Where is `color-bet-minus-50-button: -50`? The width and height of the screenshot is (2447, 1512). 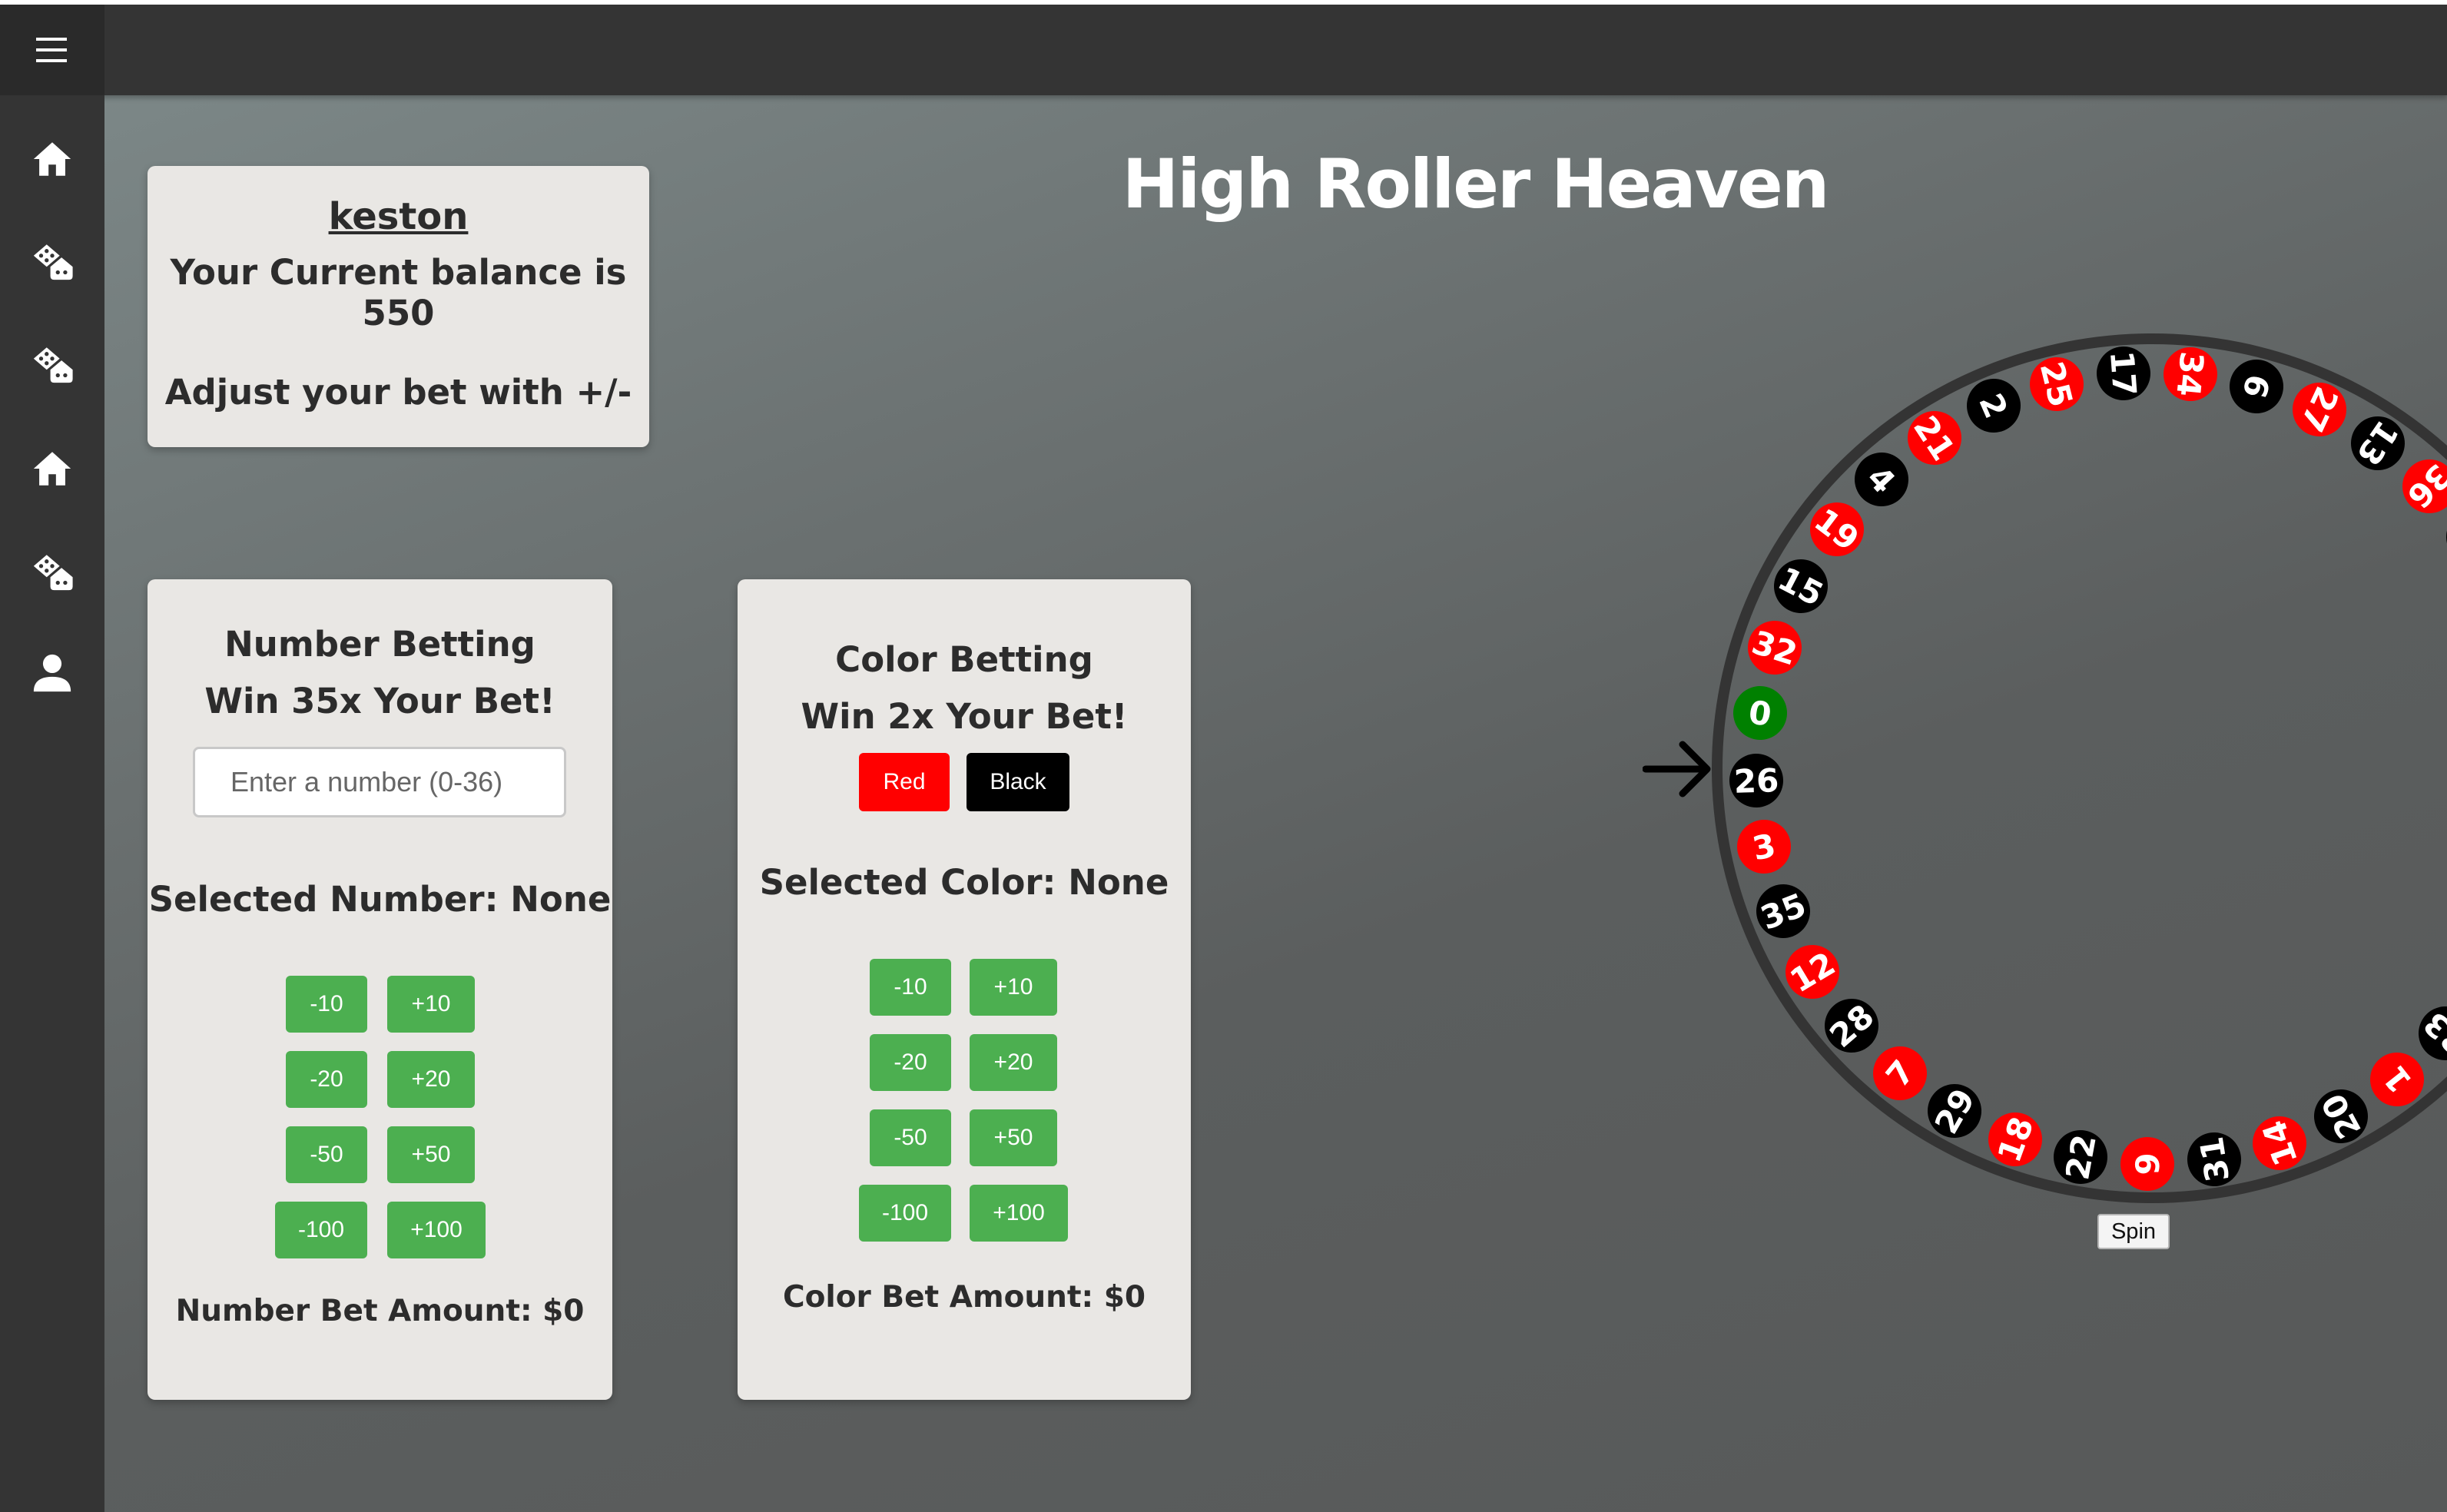 color-bet-minus-50-button: -50 is located at coordinates (911, 1137).